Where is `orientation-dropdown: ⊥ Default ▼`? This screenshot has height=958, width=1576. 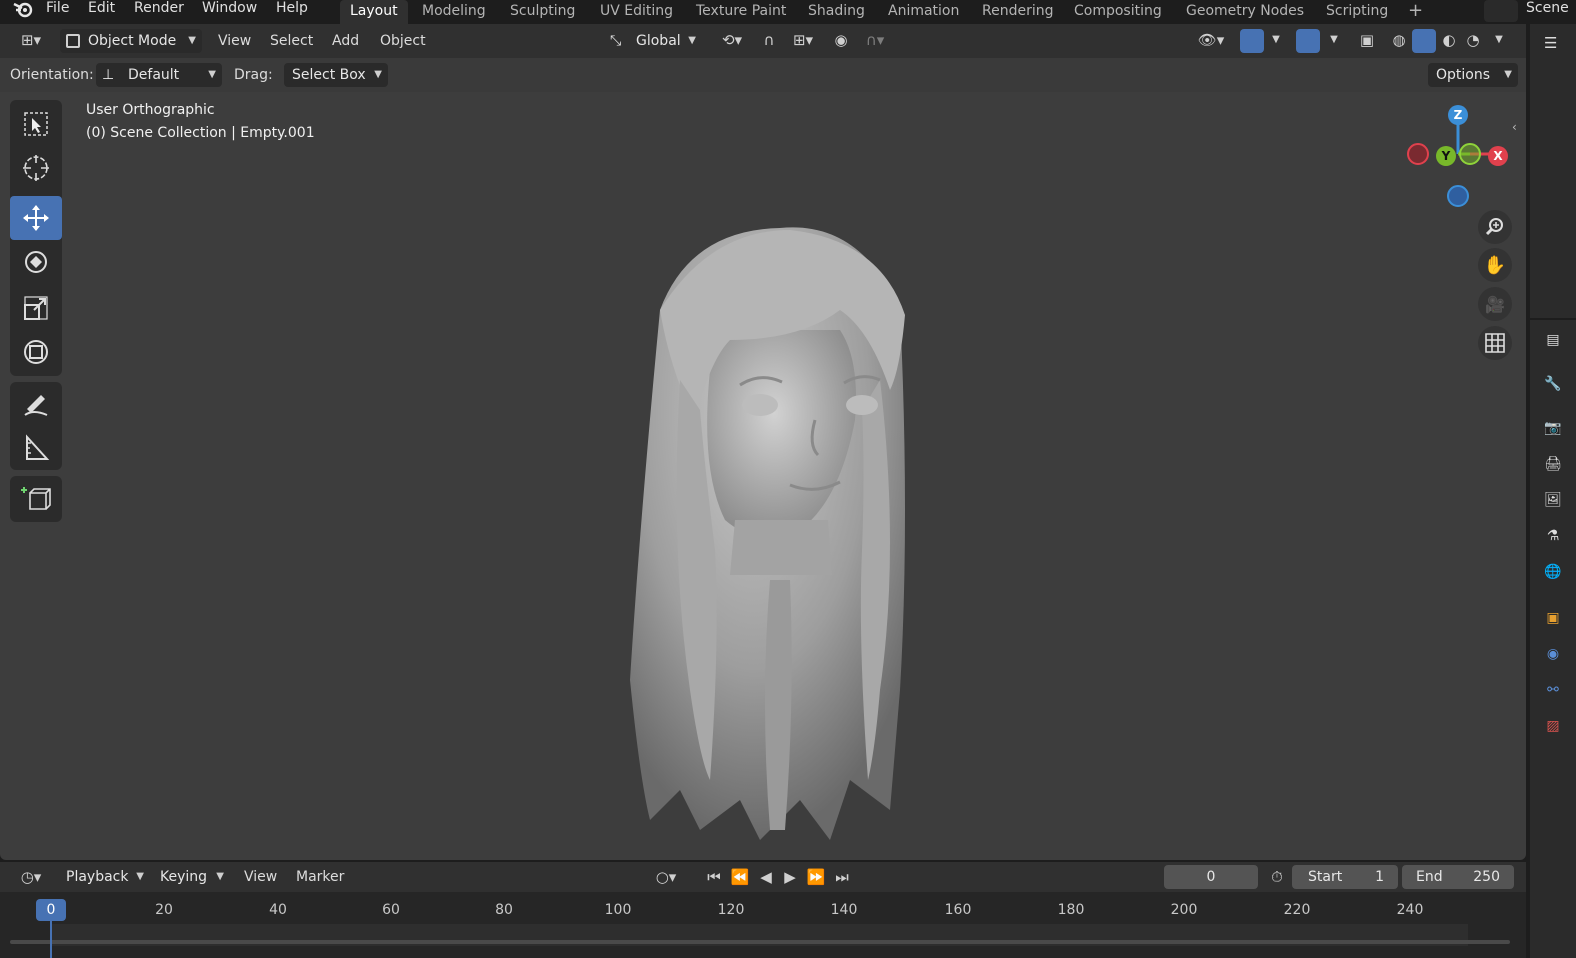
orientation-dropdown: ⊥ Default ▼ is located at coordinates (159, 75).